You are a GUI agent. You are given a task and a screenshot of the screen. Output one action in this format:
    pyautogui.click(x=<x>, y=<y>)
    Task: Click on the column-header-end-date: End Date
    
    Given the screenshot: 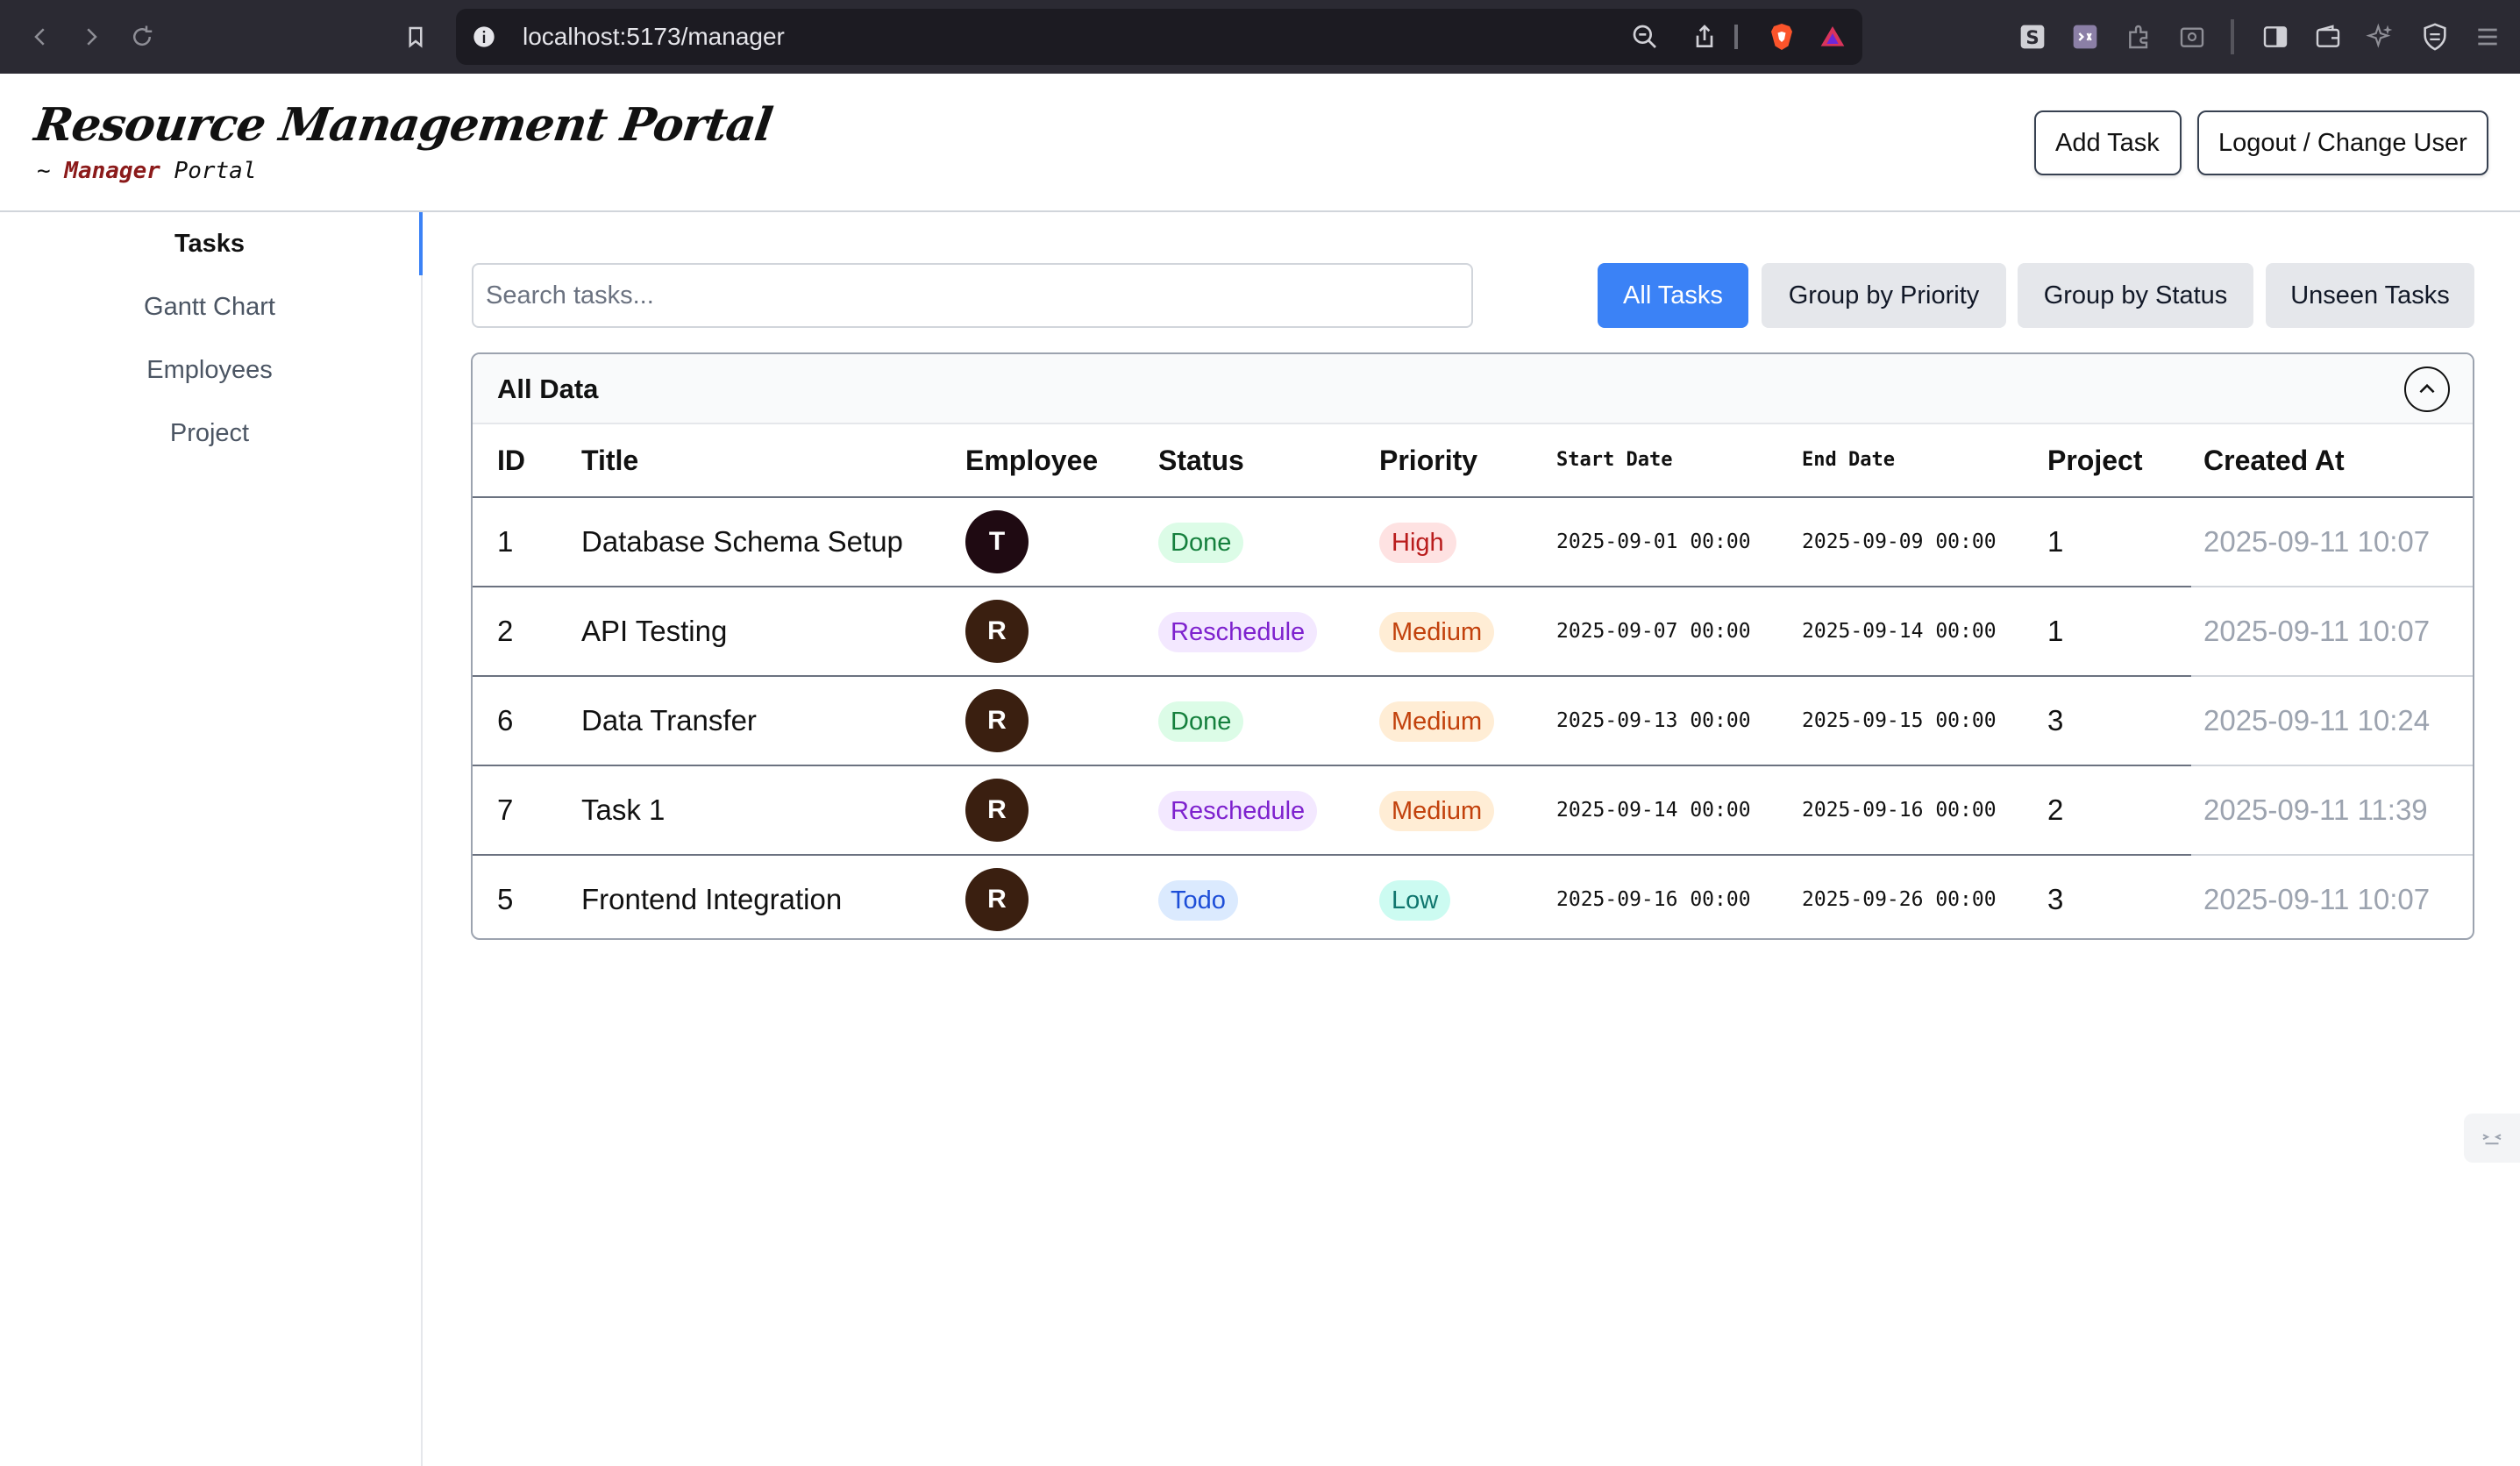 What is the action you would take?
    pyautogui.click(x=1848, y=460)
    